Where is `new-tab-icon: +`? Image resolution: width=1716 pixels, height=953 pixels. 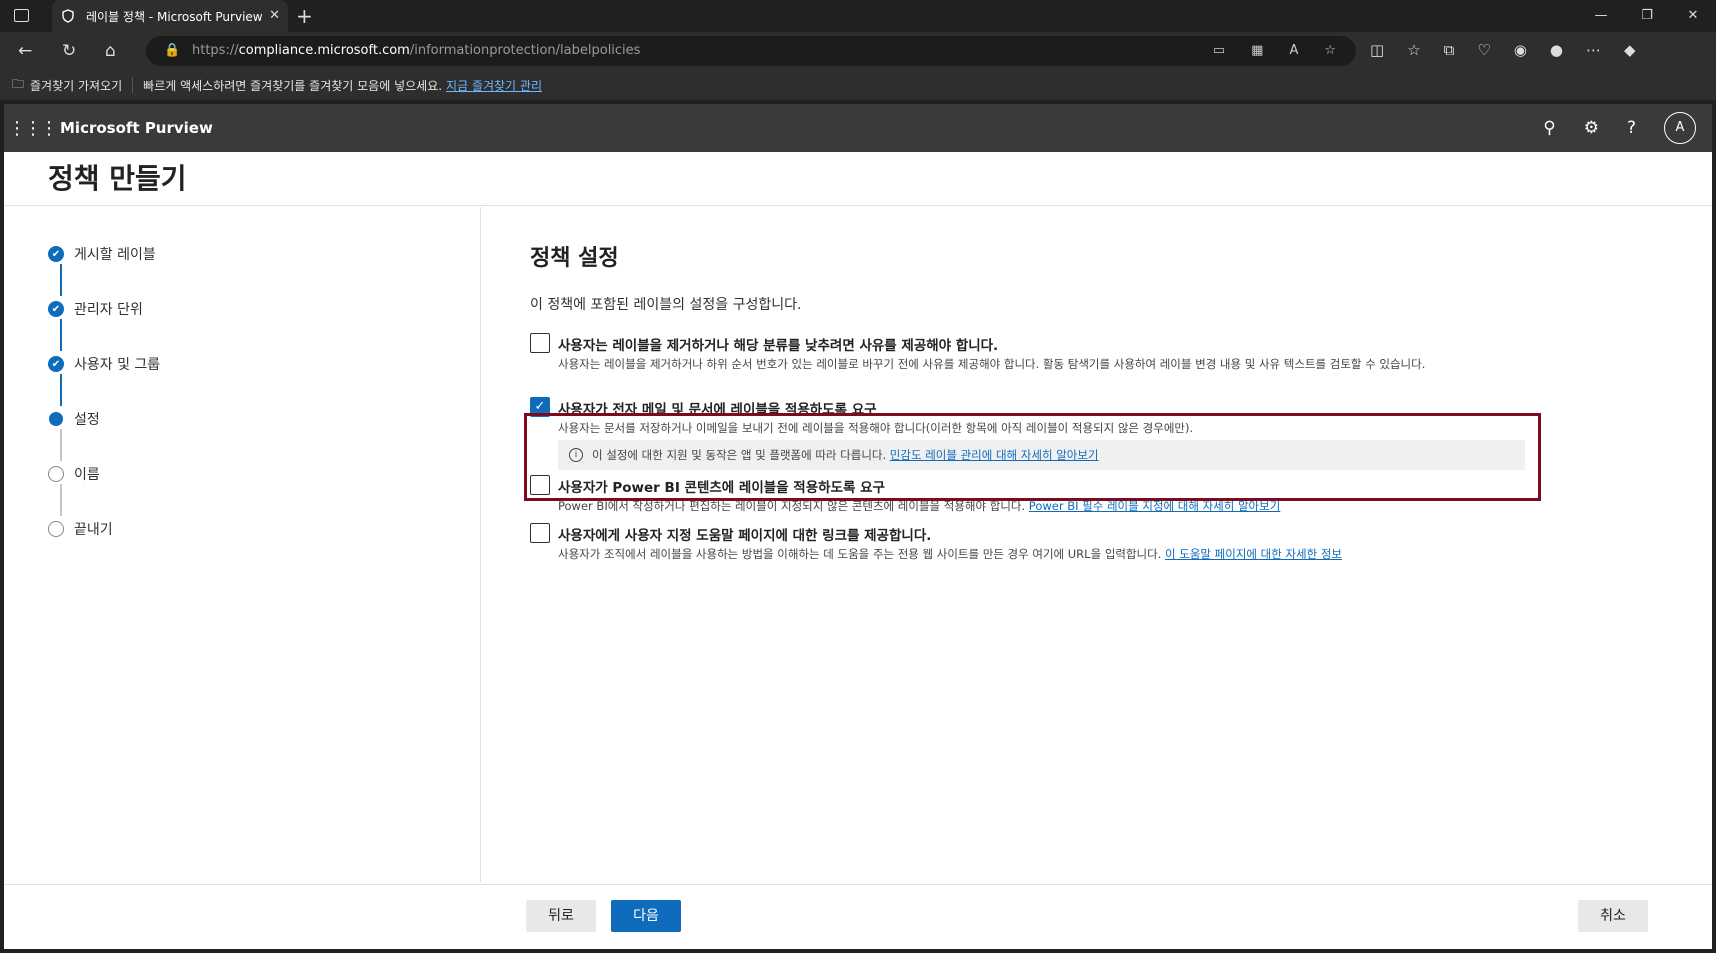
new-tab-icon: + is located at coordinates (304, 16).